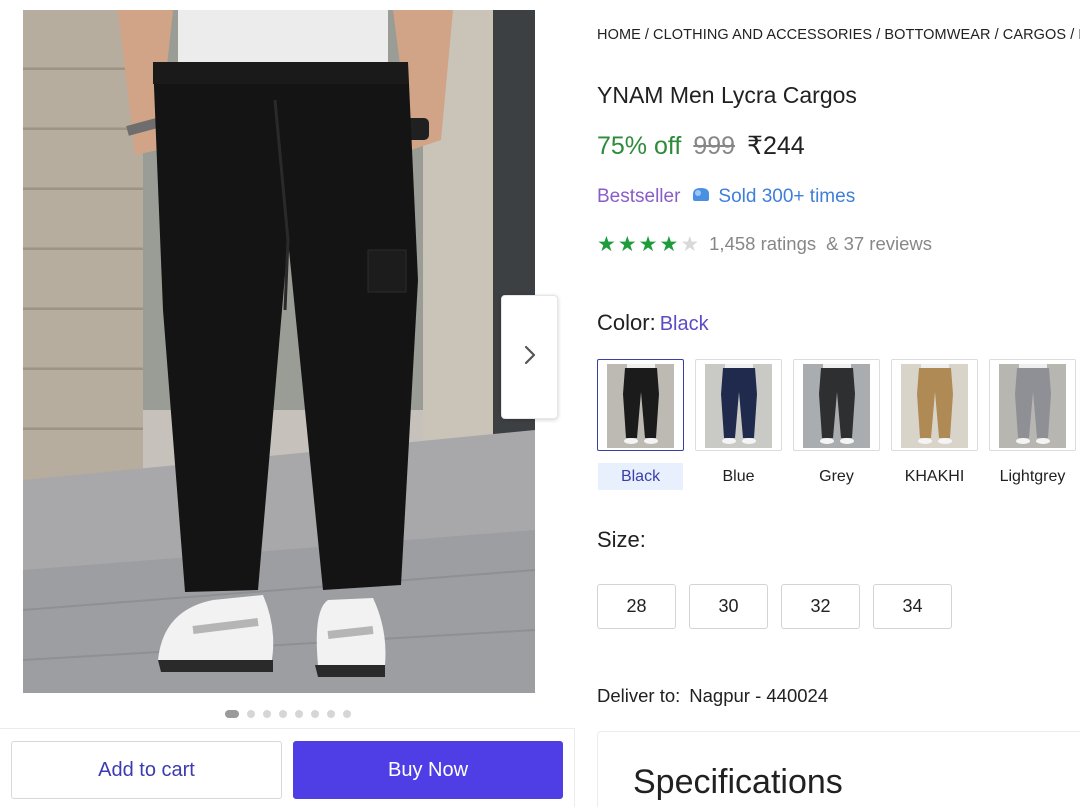 The width and height of the screenshot is (1080, 807). I want to click on size-option: 30, so click(728, 606).